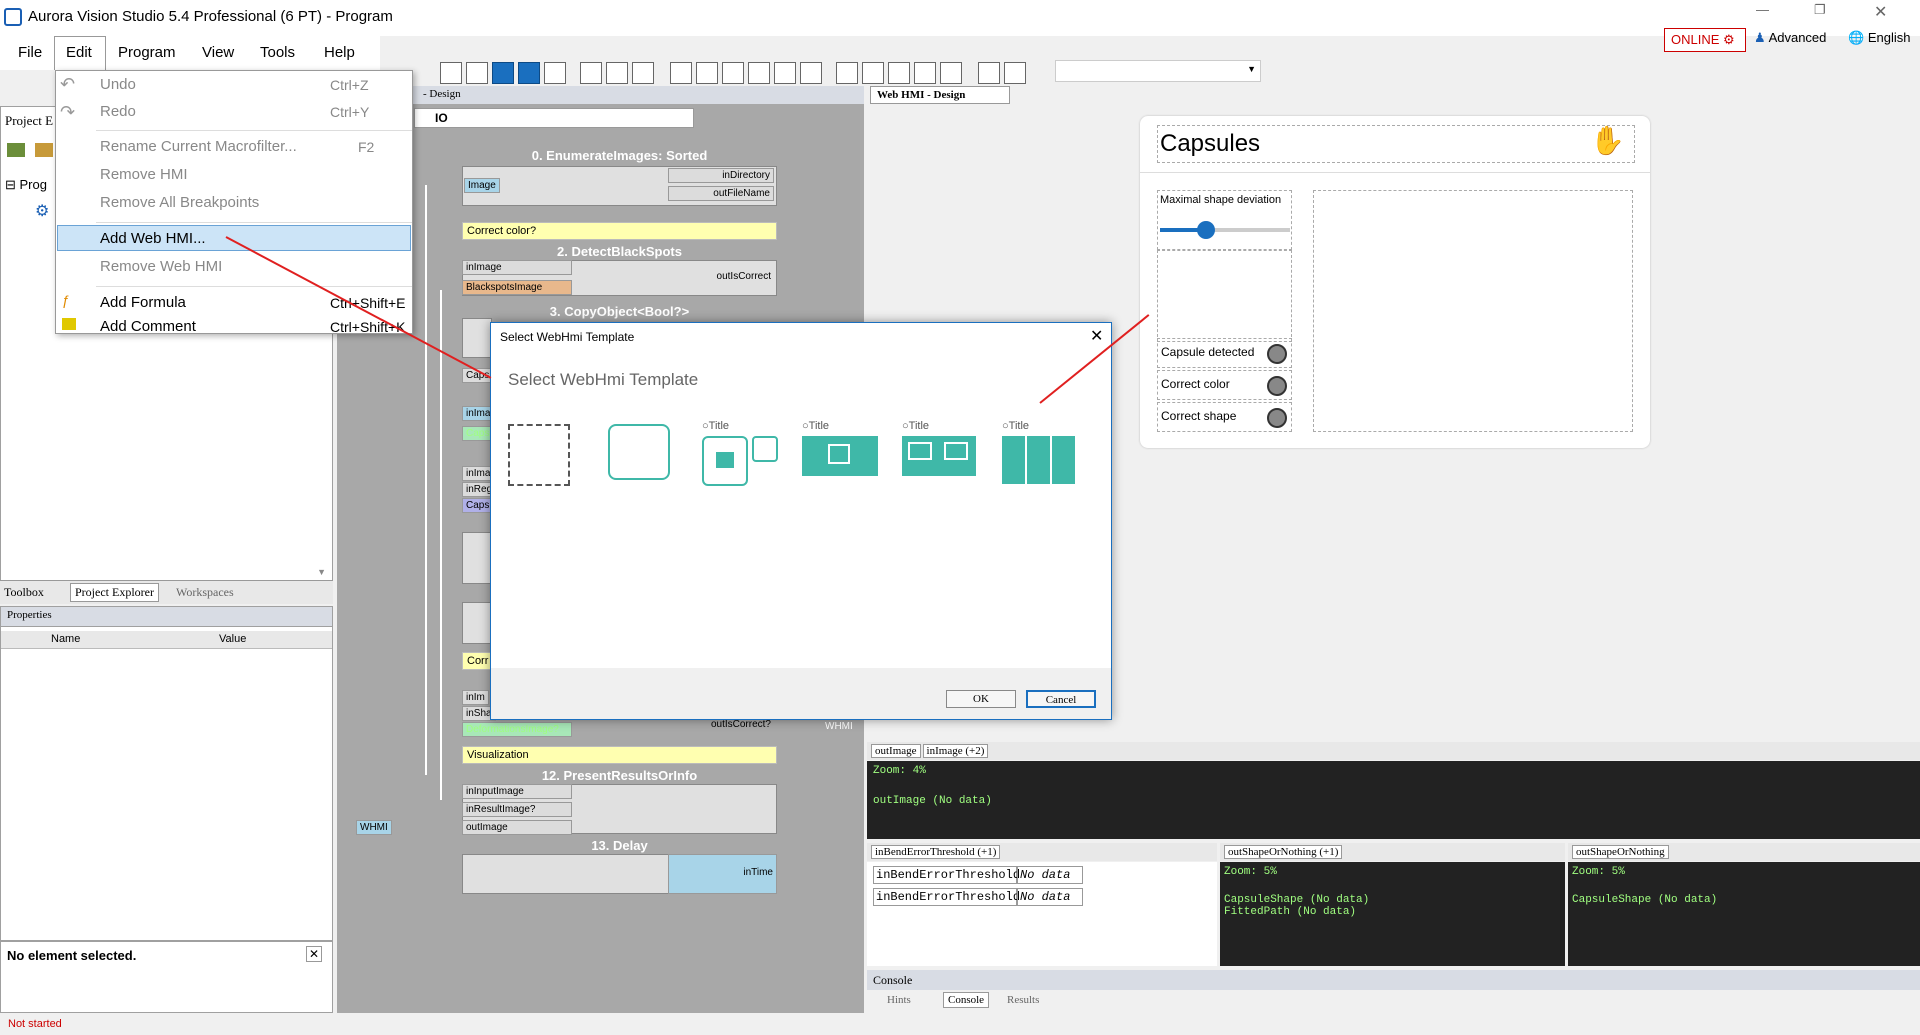 The width and height of the screenshot is (1920, 1035). I want to click on tab-project-explorer: Project Explorer, so click(114, 592).